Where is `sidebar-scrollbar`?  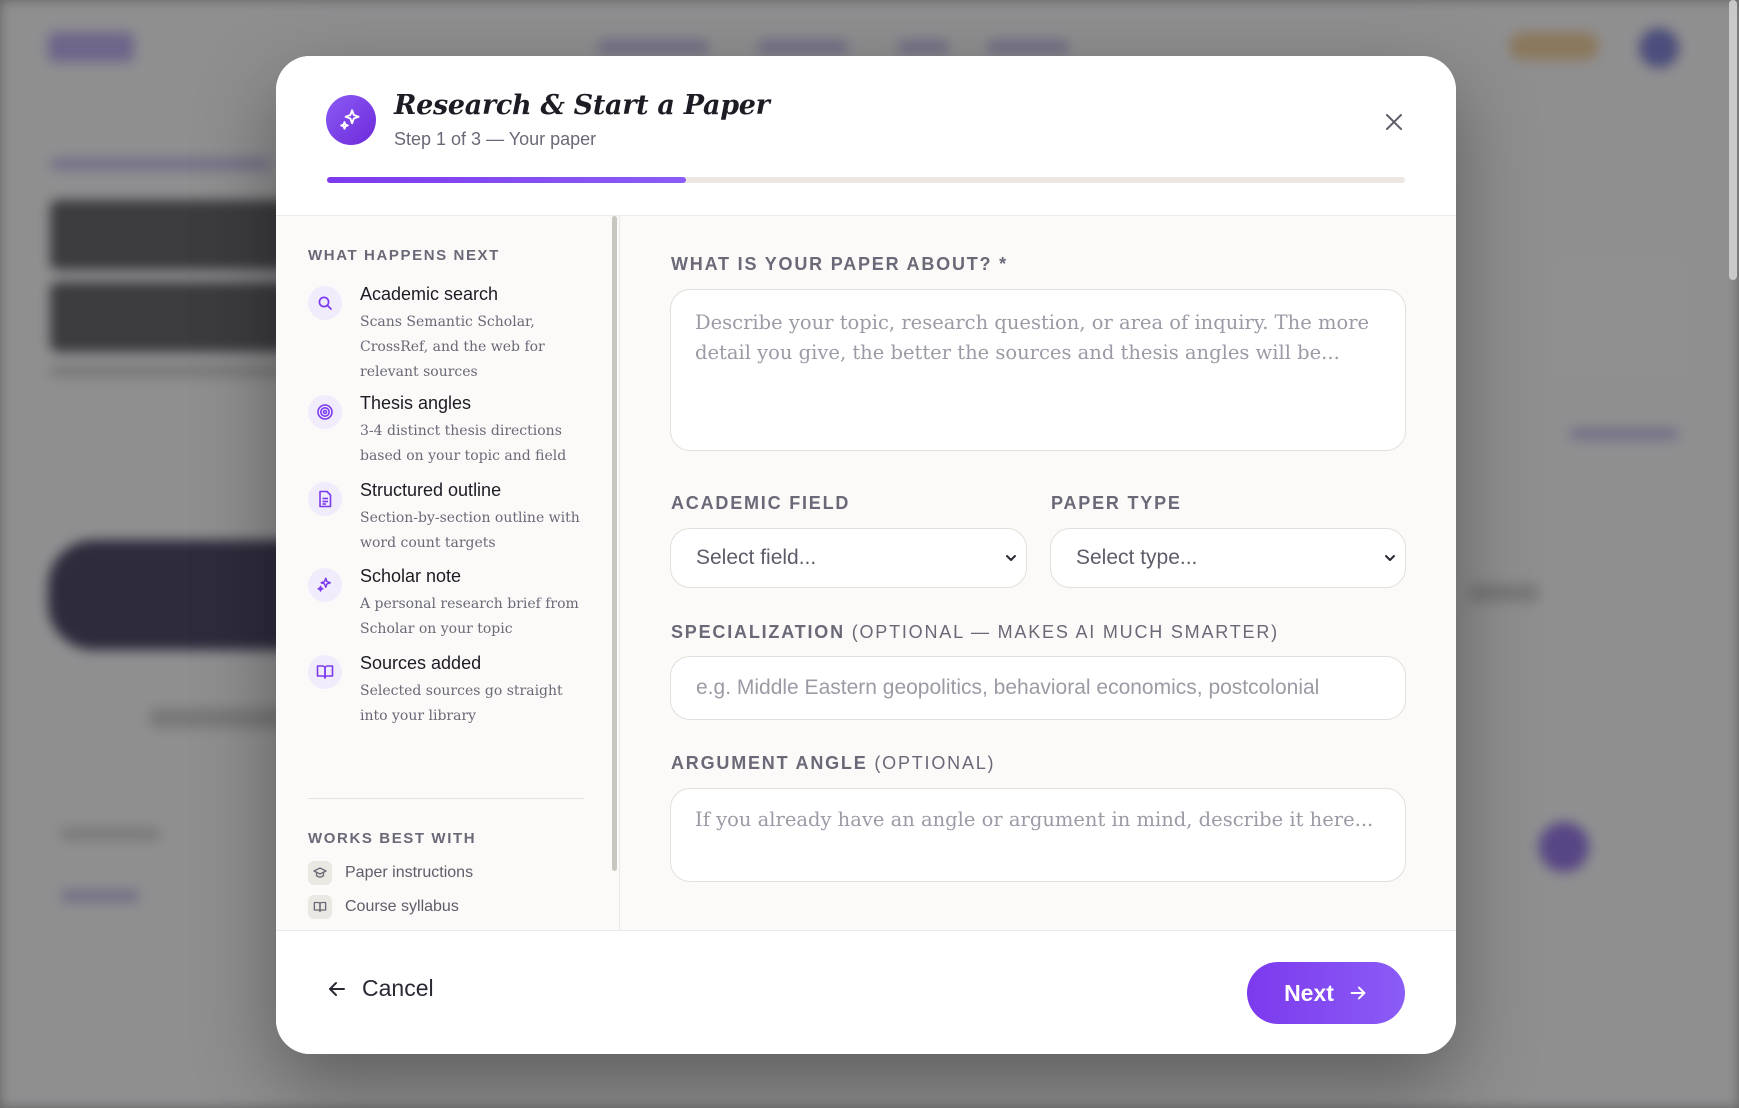
sidebar-scrollbar is located at coordinates (614, 543).